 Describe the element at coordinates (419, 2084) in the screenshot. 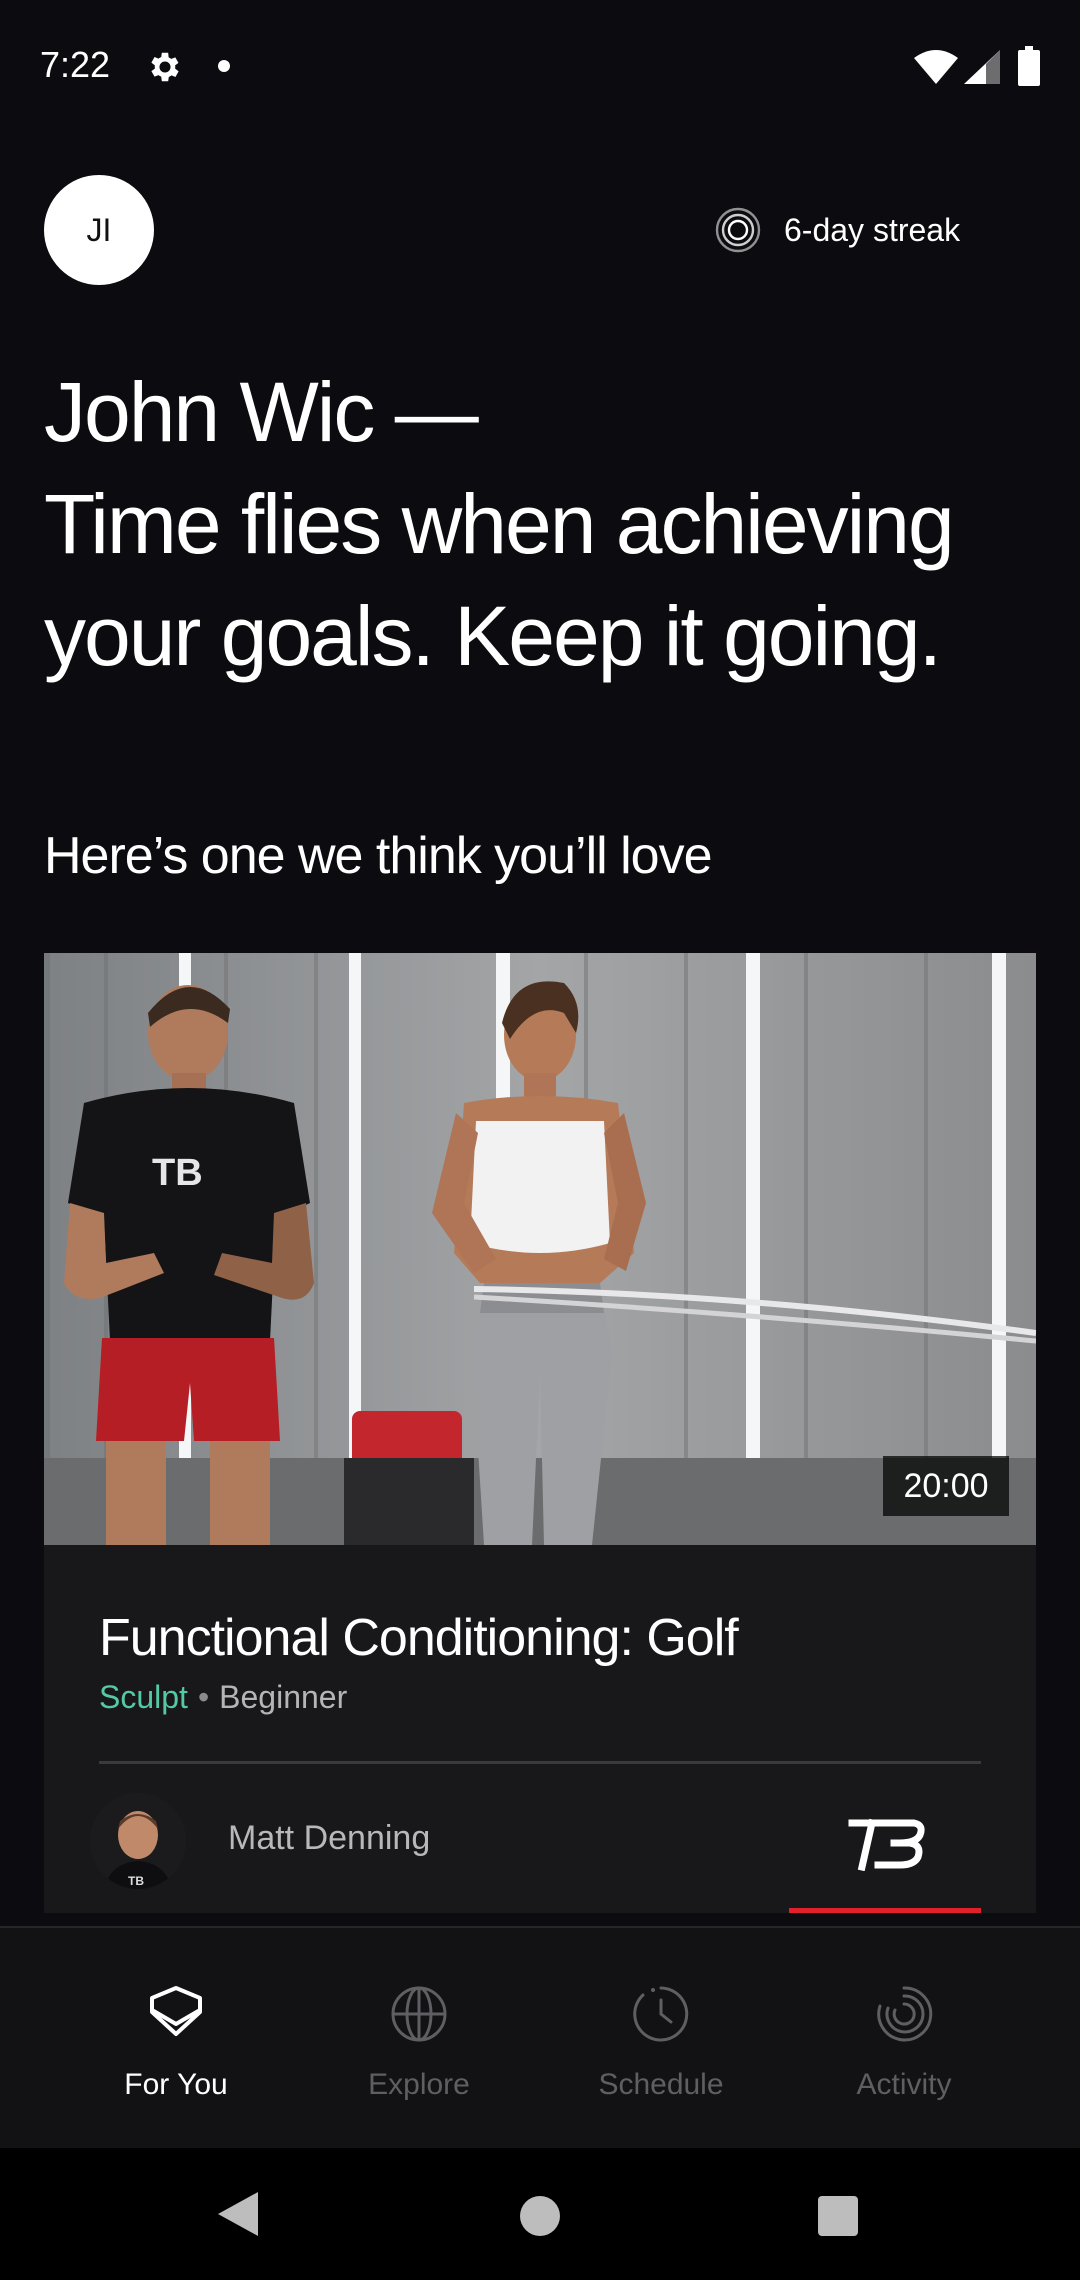

I see `nav-label-explore: Explore` at that location.